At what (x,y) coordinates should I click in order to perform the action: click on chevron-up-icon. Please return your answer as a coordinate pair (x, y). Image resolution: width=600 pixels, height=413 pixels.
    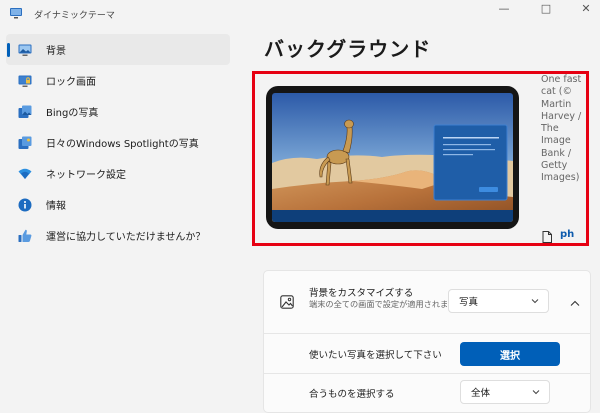
    Looking at the image, I should click on (575, 303).